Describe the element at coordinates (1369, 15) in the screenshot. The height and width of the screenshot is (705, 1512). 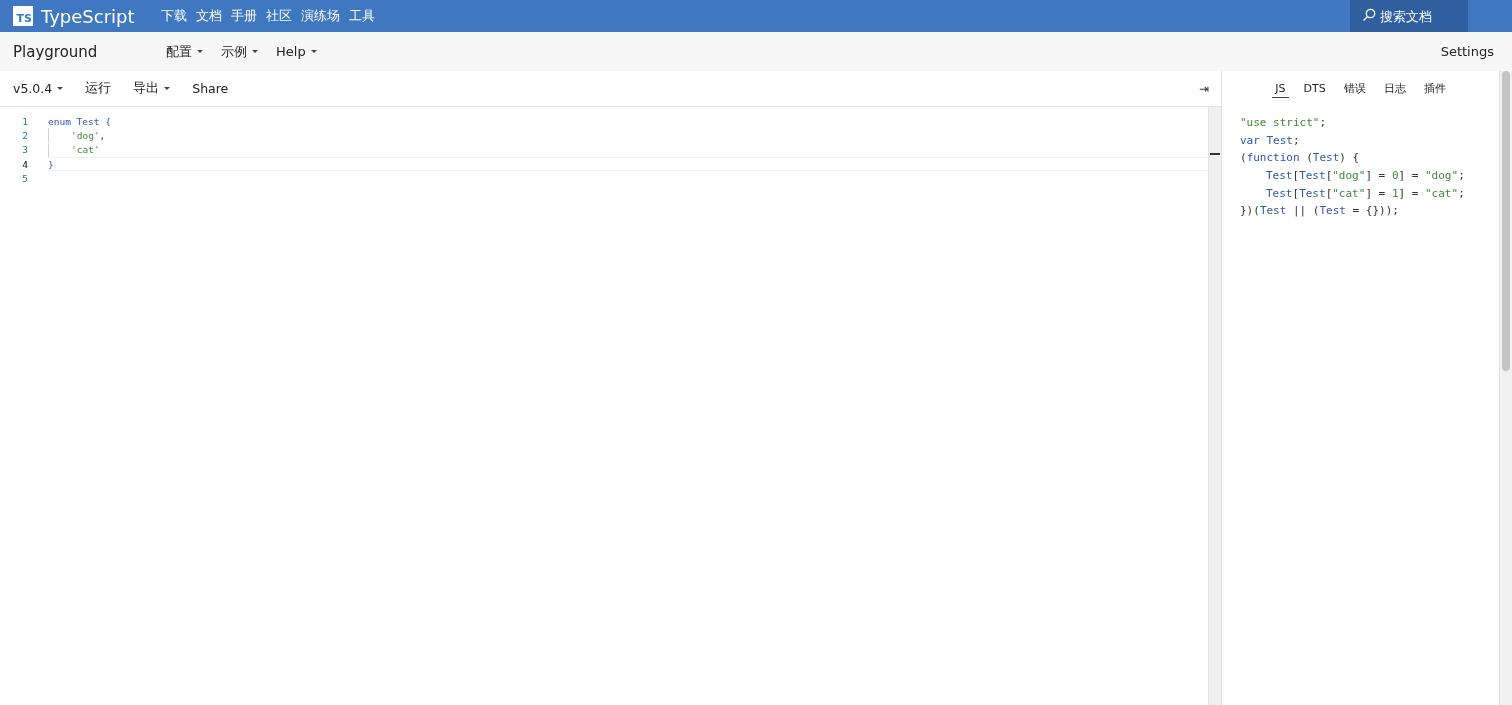
I see `search-icon` at that location.